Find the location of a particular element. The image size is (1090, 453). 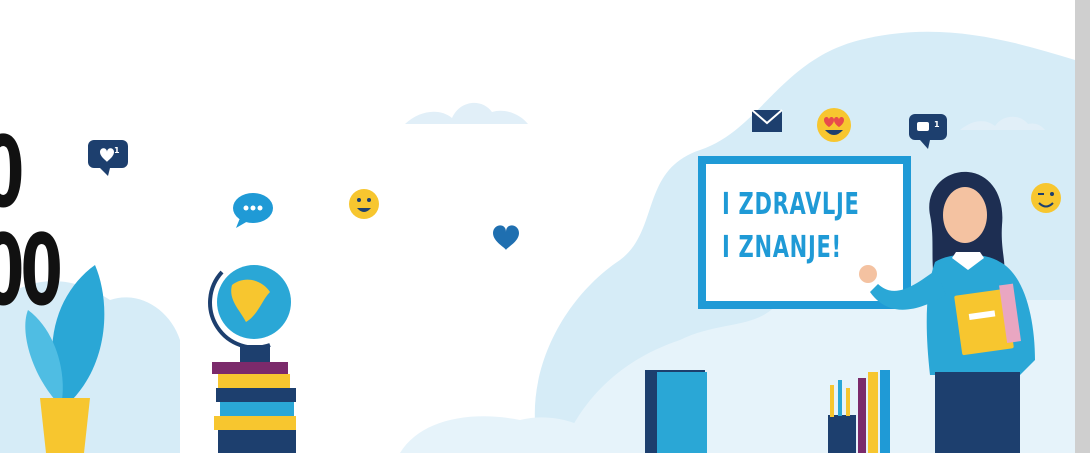

whiteboard-line-2: I ZNANJE! is located at coordinates (782, 247).